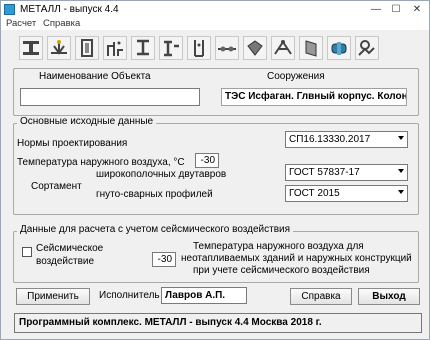 This screenshot has height=340, width=430. I want to click on minimize-button: —, so click(376, 9).